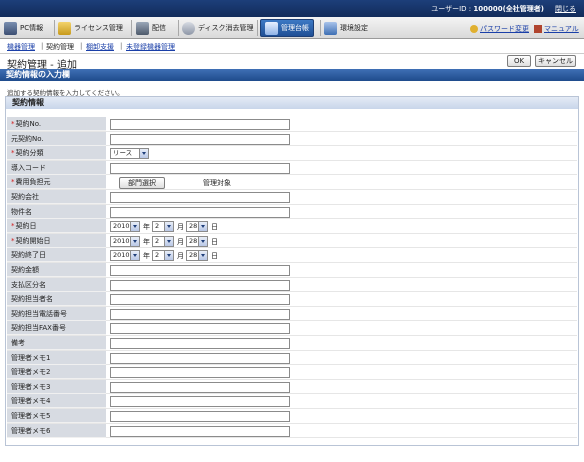 This screenshot has width=584, height=462. Describe the element at coordinates (28, 255) in the screenshot. I see `label-text: 契約終了日` at that location.